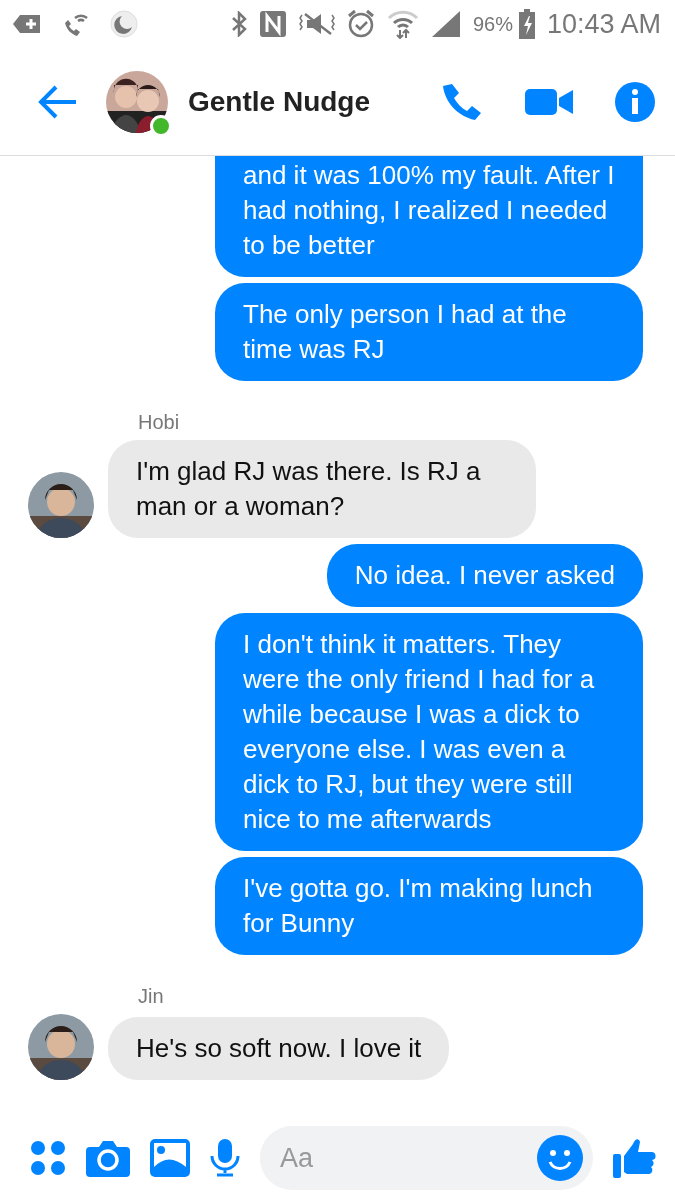 Image resolution: width=675 pixels, height=1200 pixels. Describe the element at coordinates (429, 732) in the screenshot. I see `sent-message: I don't think it matters. They were the only friend I had for a while because I was a dick to everyone else. I was even a dick to RJ, but they were still nice to me afterwards` at that location.